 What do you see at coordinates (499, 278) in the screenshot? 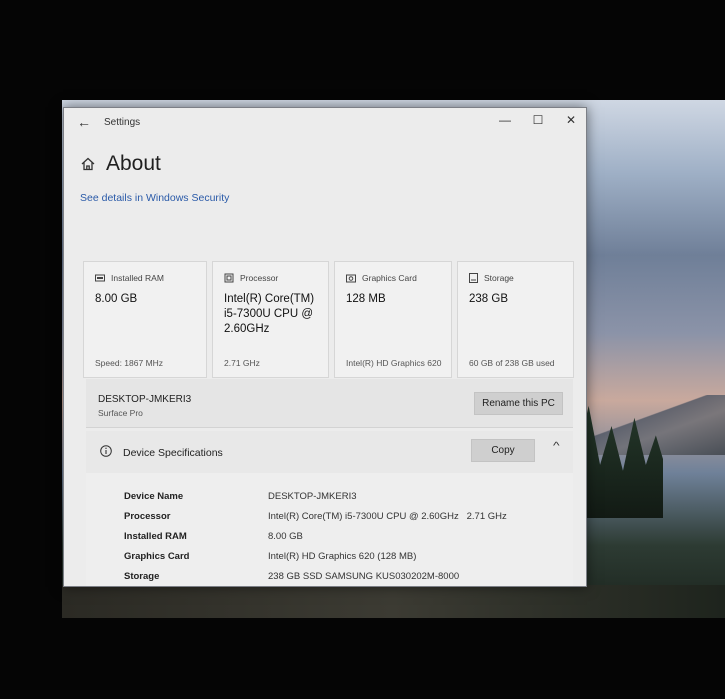
I see `card-heading: Storage` at bounding box center [499, 278].